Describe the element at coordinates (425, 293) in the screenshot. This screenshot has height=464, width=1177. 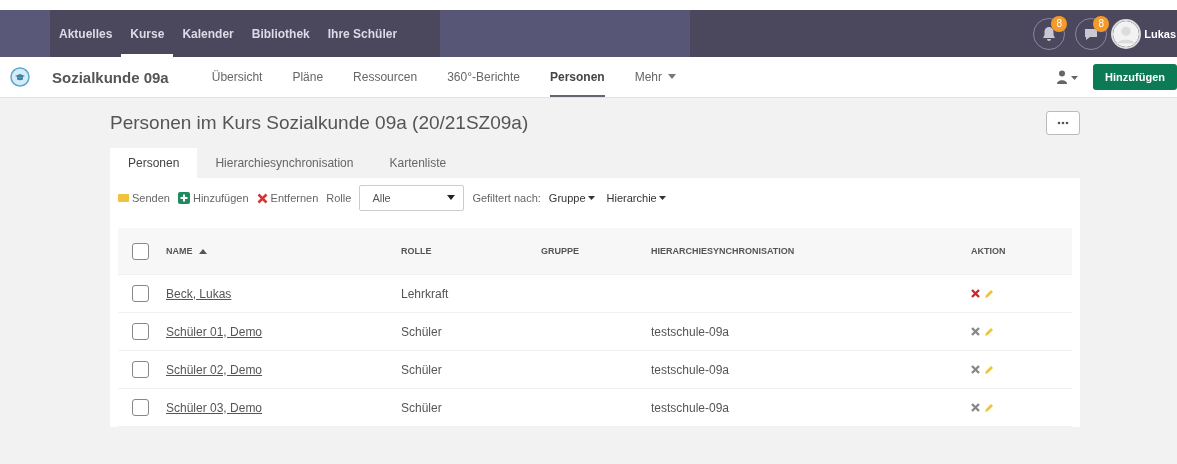
I see `table-cell: Lehrkraft` at that location.